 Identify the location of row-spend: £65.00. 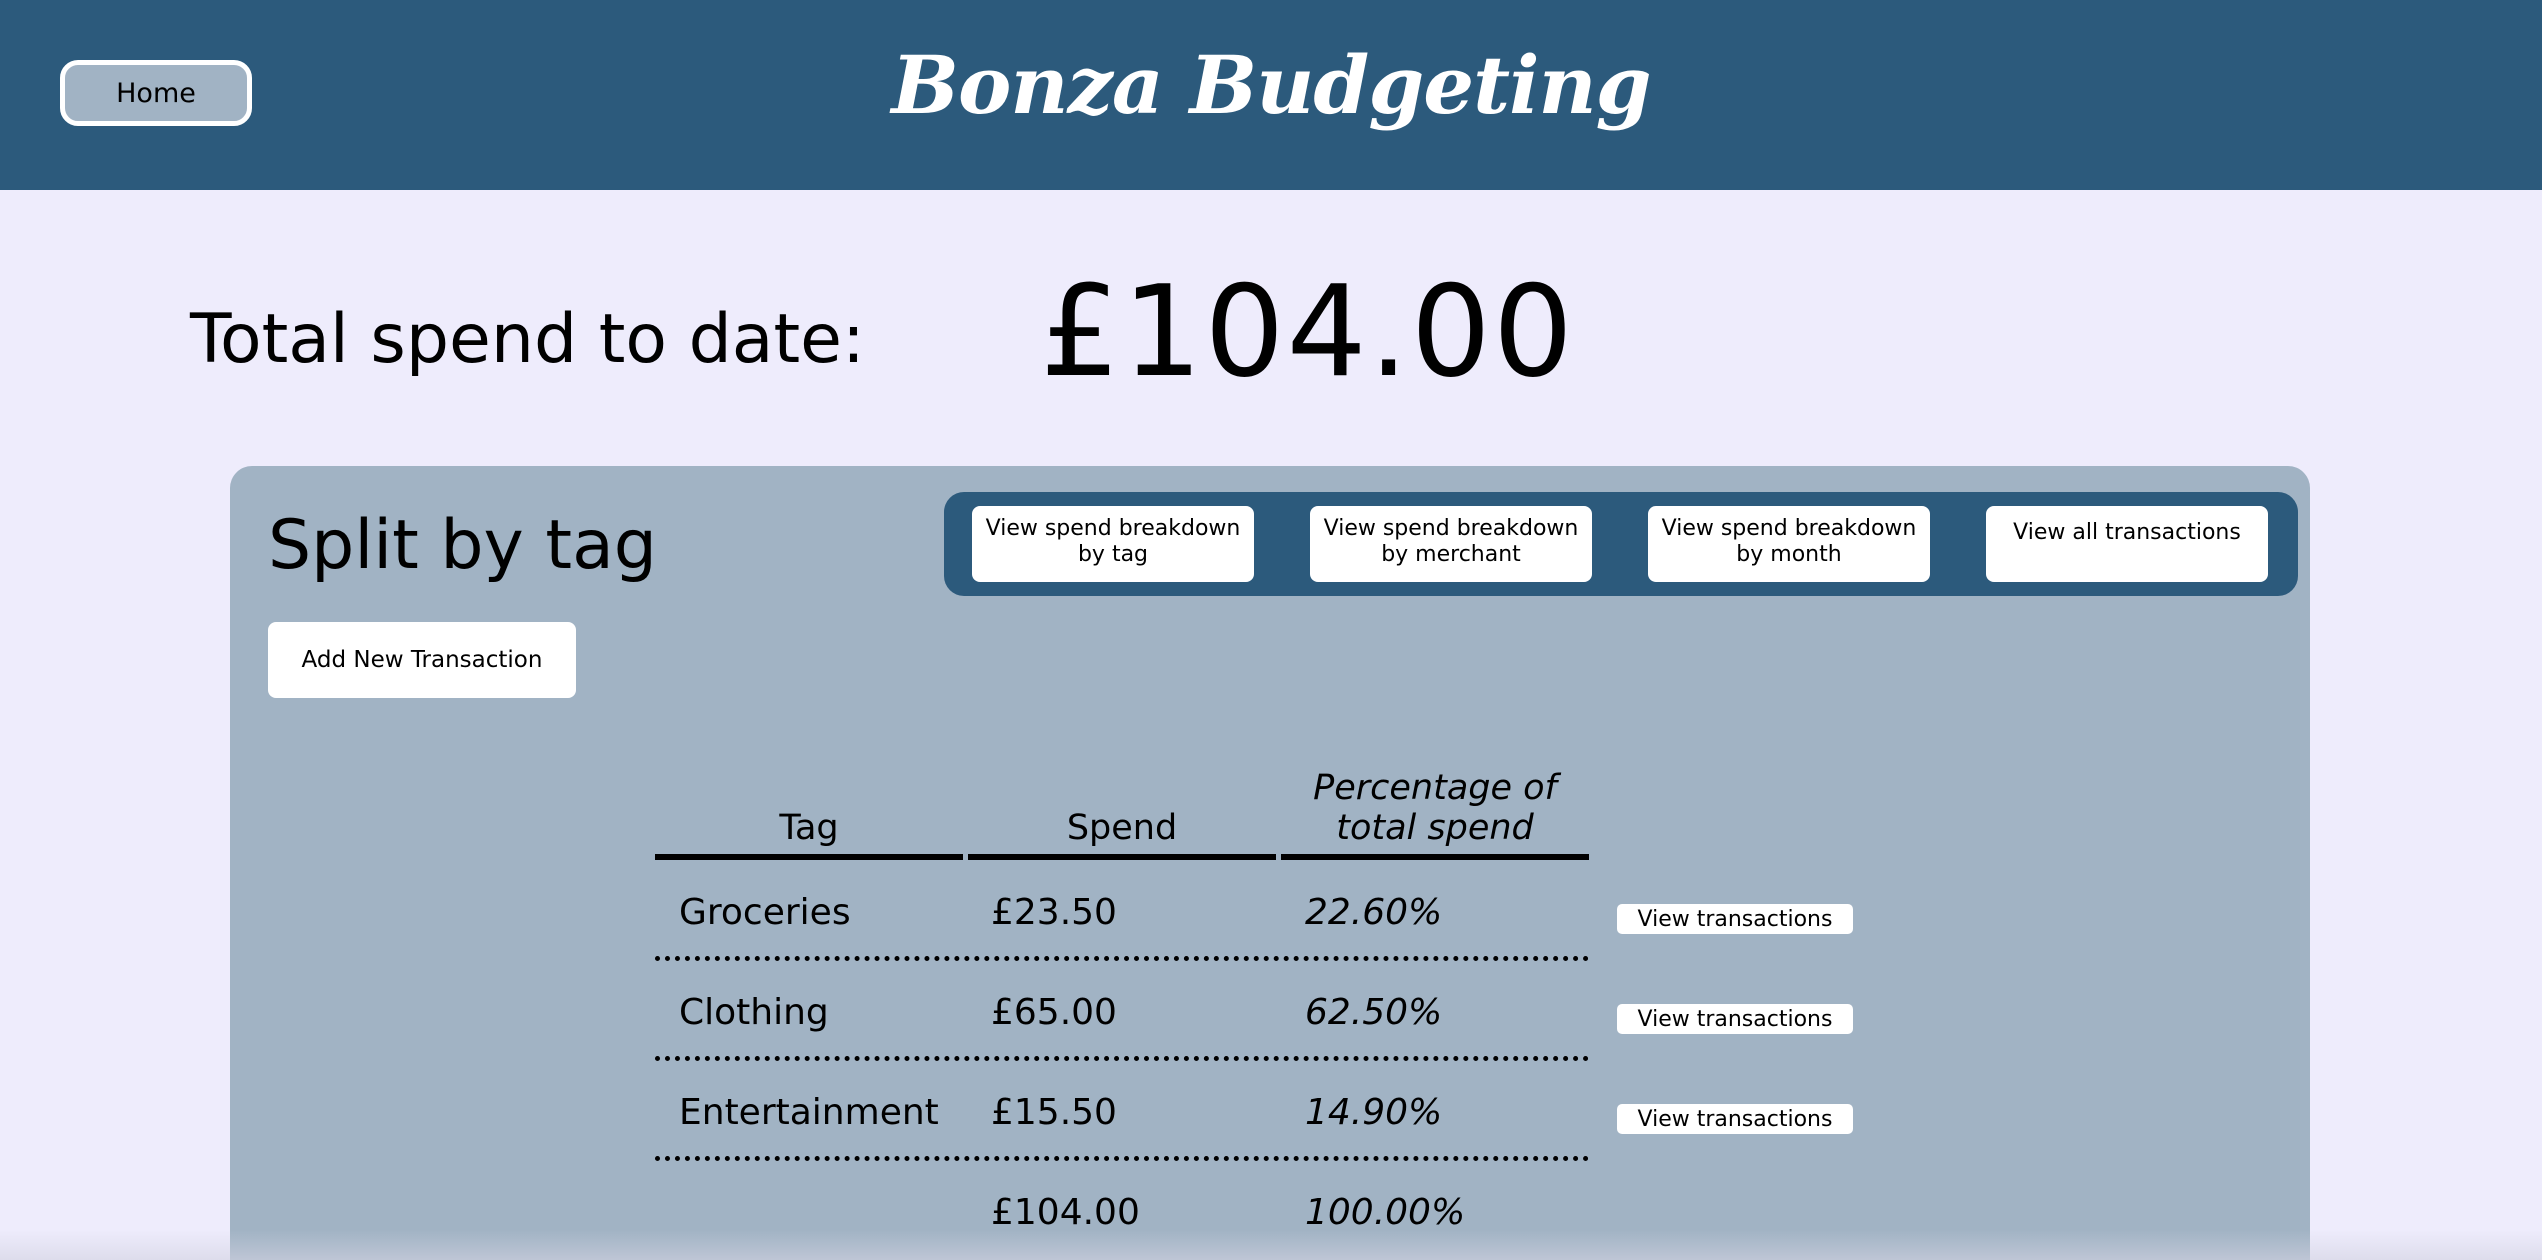
(1054, 1012).